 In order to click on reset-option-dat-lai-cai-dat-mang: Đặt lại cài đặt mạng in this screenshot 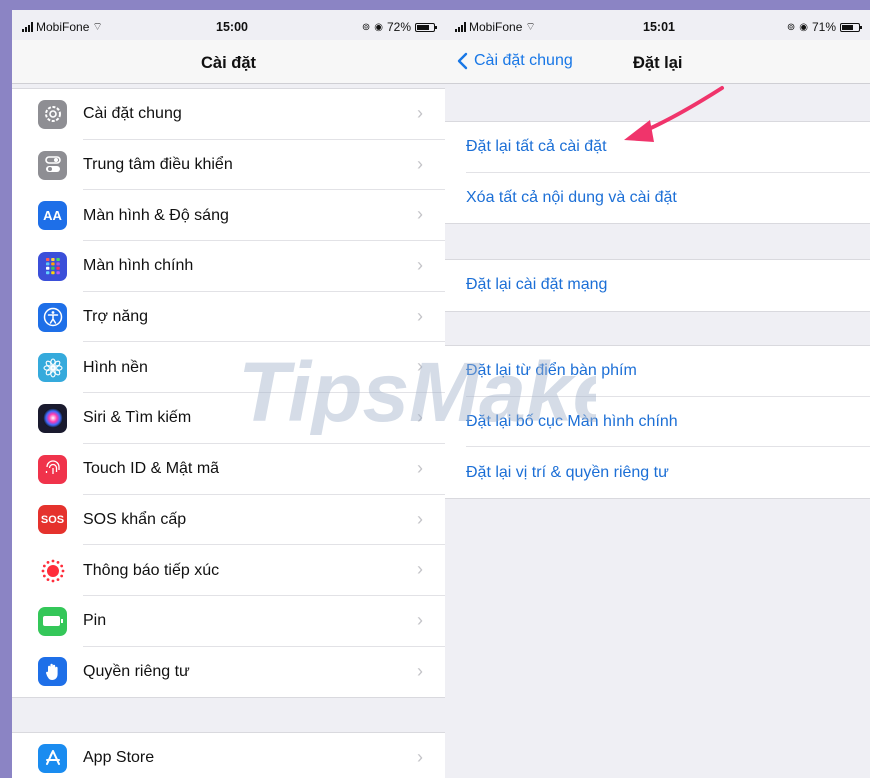, I will do `click(657, 285)`.